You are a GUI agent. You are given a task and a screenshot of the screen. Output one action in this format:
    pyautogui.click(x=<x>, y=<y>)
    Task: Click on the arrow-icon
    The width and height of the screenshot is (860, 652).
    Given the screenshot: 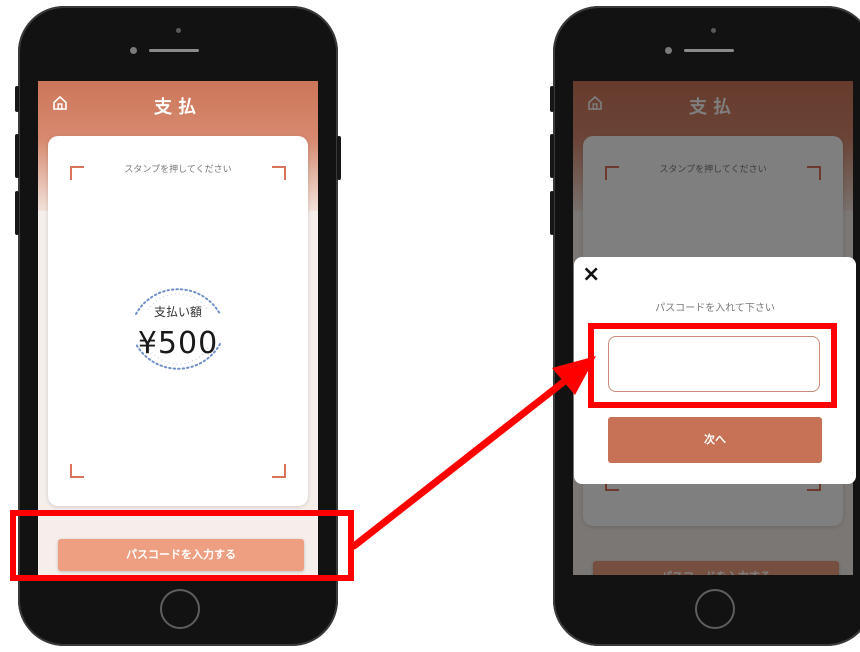 What is the action you would take?
    pyautogui.click(x=473, y=453)
    